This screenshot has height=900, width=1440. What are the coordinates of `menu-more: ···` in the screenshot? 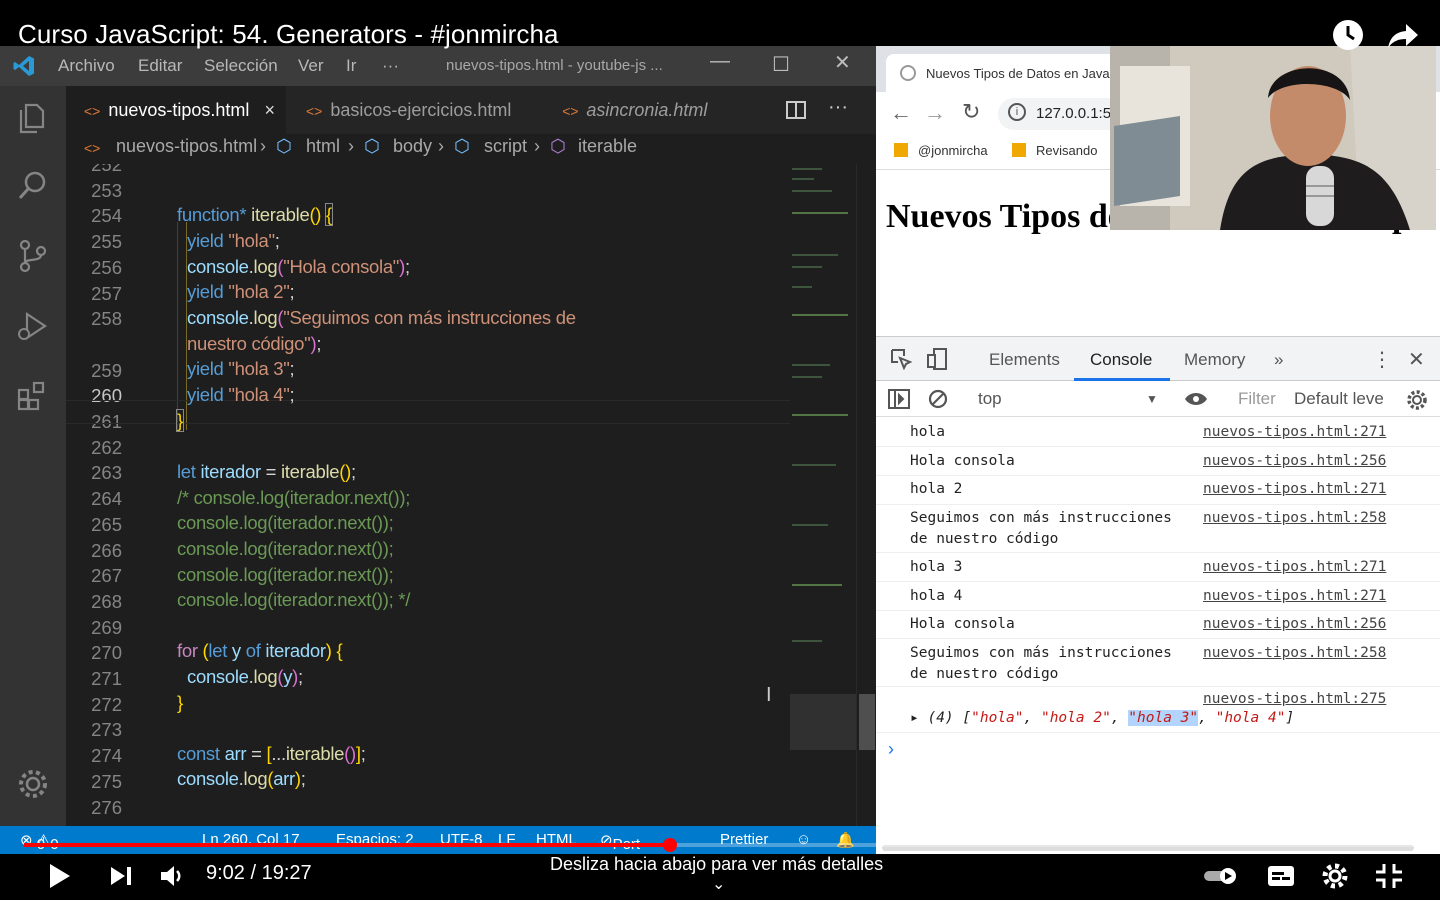 It's located at (390, 66).